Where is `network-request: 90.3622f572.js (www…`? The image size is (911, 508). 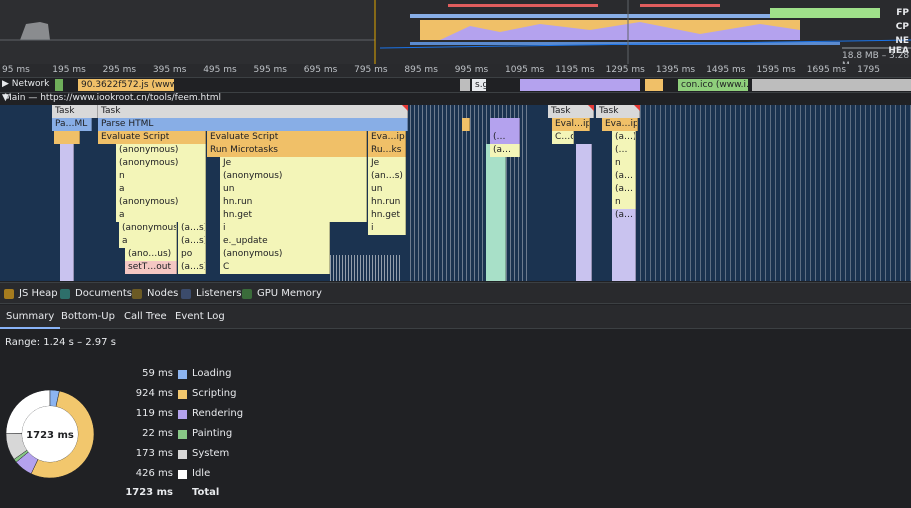 network-request: 90.3622f572.js (www… is located at coordinates (126, 85).